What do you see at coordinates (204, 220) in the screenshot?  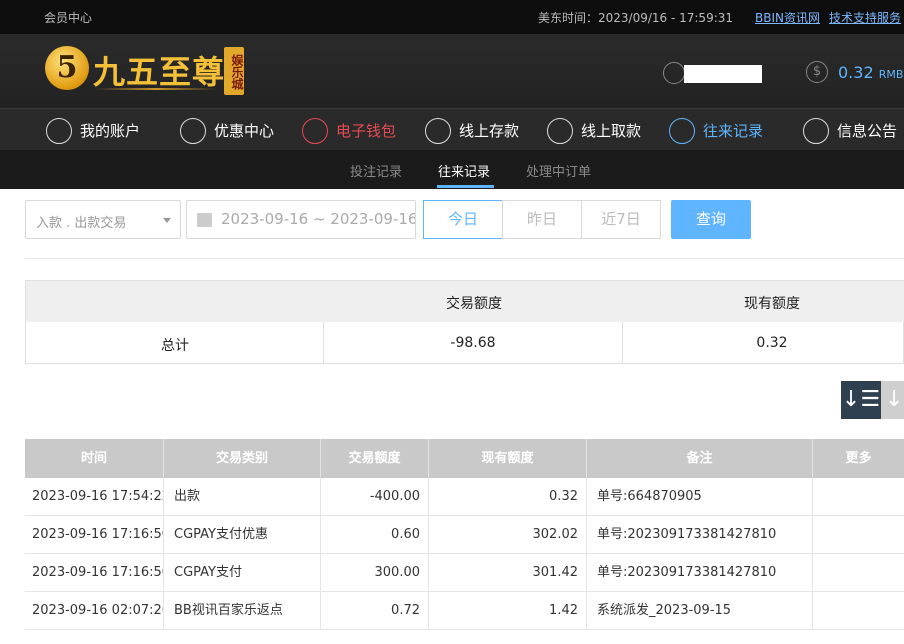 I see `calendar-icon` at bounding box center [204, 220].